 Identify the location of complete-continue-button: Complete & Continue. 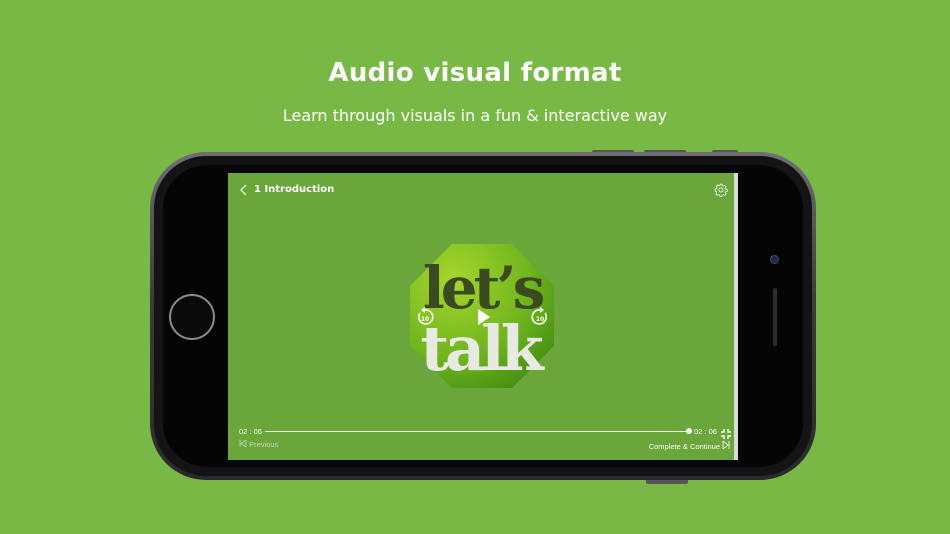
(689, 445).